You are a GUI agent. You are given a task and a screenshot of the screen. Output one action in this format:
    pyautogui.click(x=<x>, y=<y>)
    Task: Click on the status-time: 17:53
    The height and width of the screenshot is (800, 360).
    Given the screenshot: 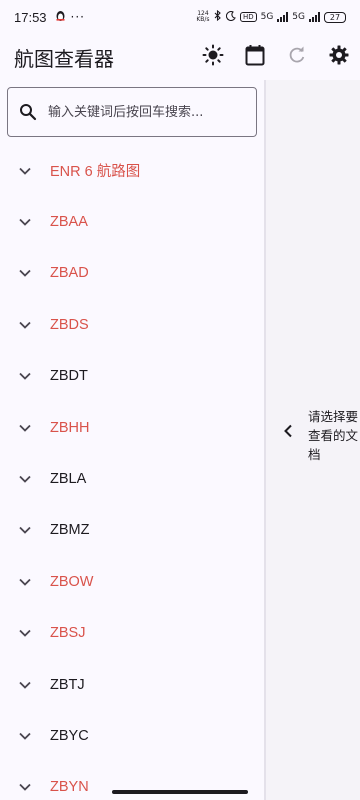 What is the action you would take?
    pyautogui.click(x=30, y=17)
    